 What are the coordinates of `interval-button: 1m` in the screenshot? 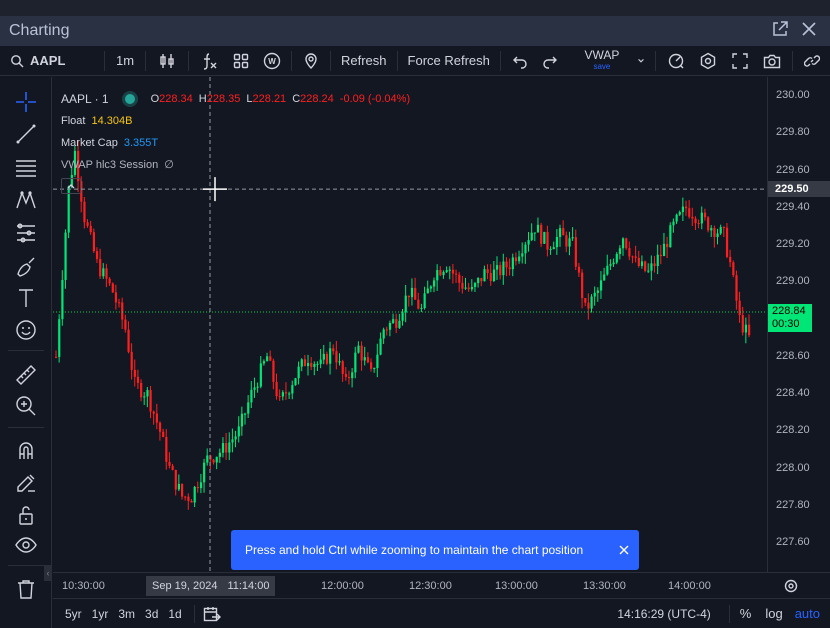 It's located at (125, 61).